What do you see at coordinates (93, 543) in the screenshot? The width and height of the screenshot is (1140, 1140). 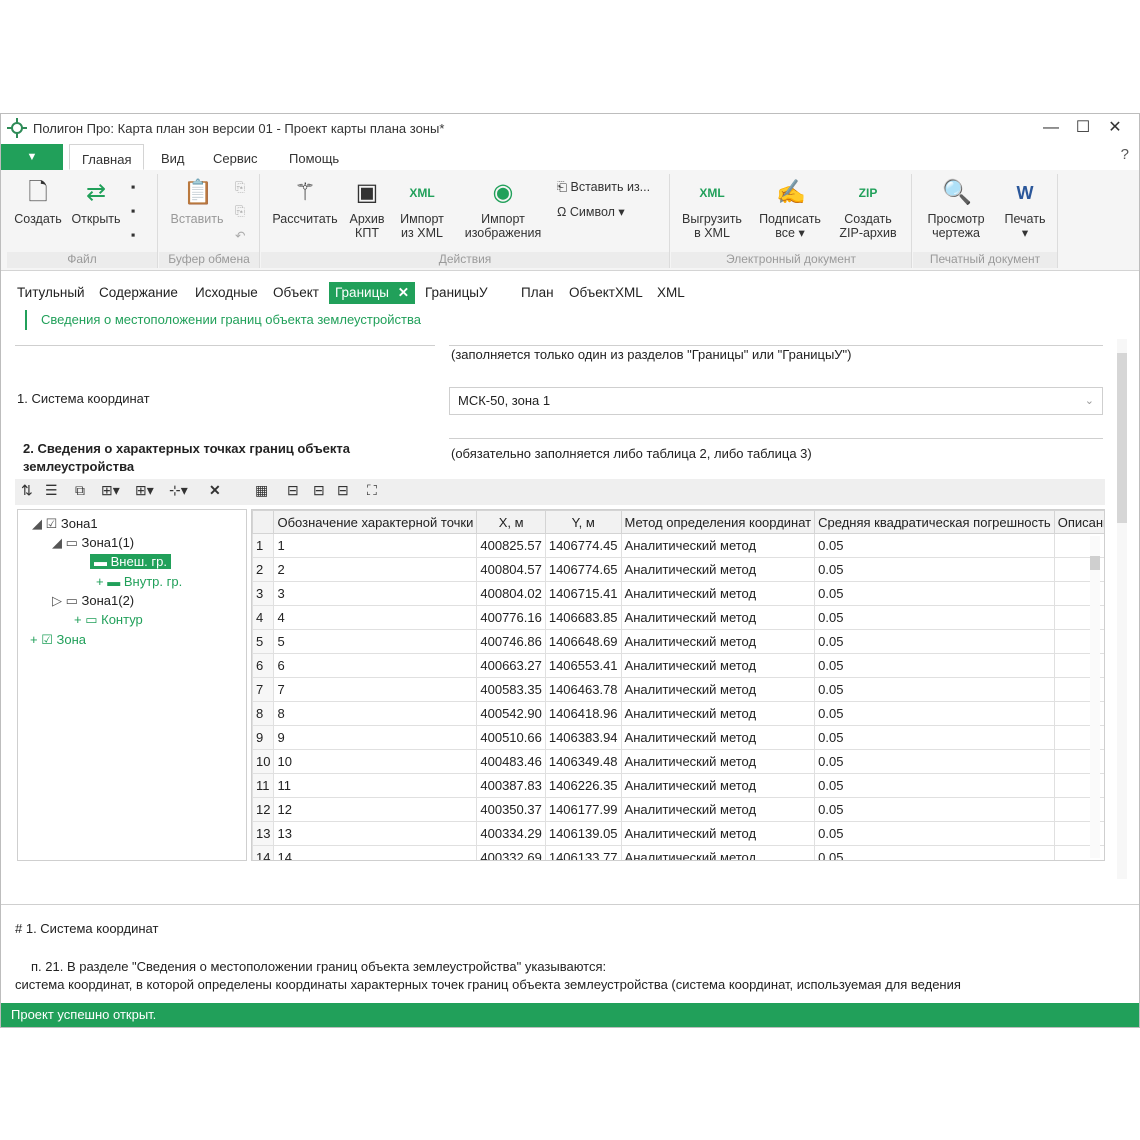 I see `tree-node-zone1-1: ◢ ▭ Зона1(1)` at bounding box center [93, 543].